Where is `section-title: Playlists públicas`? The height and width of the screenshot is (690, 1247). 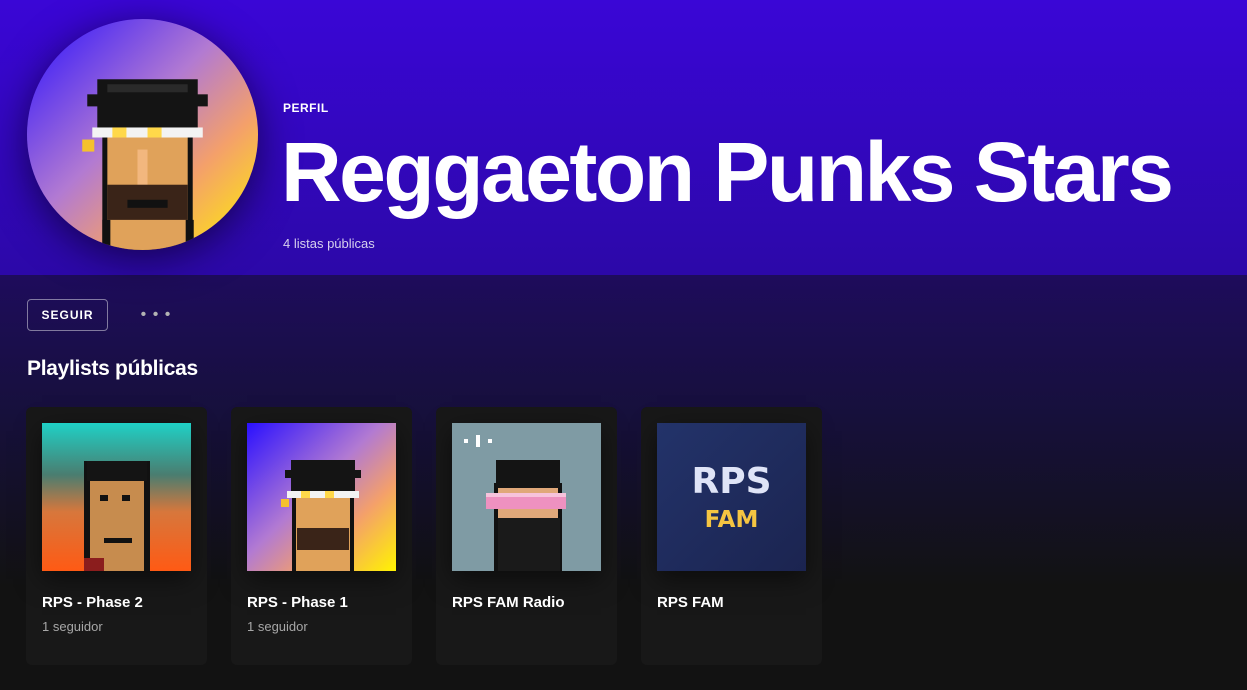
section-title: Playlists públicas is located at coordinates (112, 369).